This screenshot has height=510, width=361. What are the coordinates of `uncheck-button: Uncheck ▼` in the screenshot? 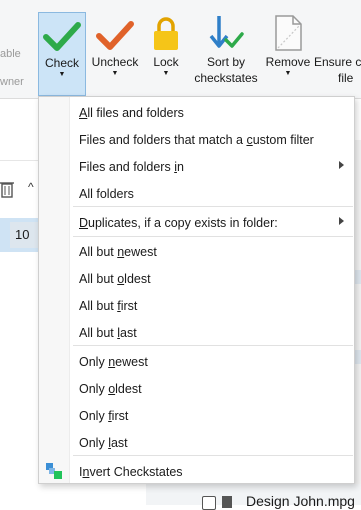 It's located at (115, 54).